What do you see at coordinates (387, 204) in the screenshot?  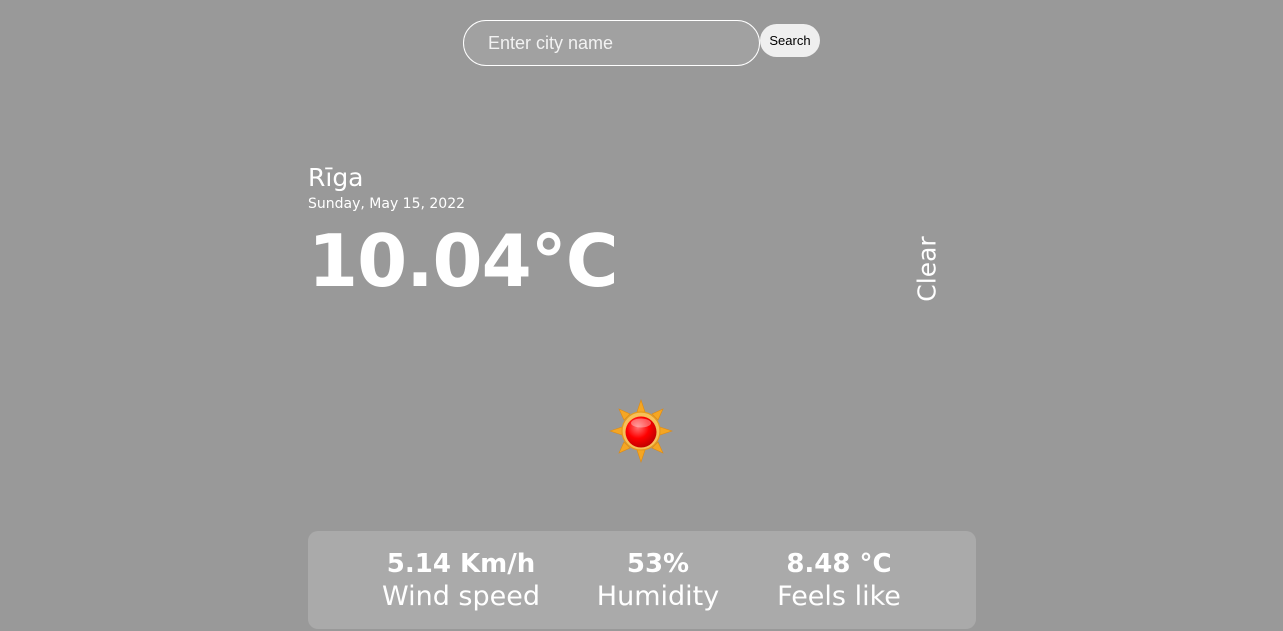 I see `current-date: Sunday, May 15, 2022` at bounding box center [387, 204].